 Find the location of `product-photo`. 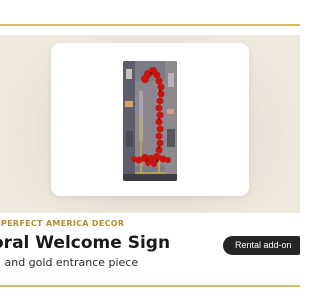

product-photo is located at coordinates (150, 121).